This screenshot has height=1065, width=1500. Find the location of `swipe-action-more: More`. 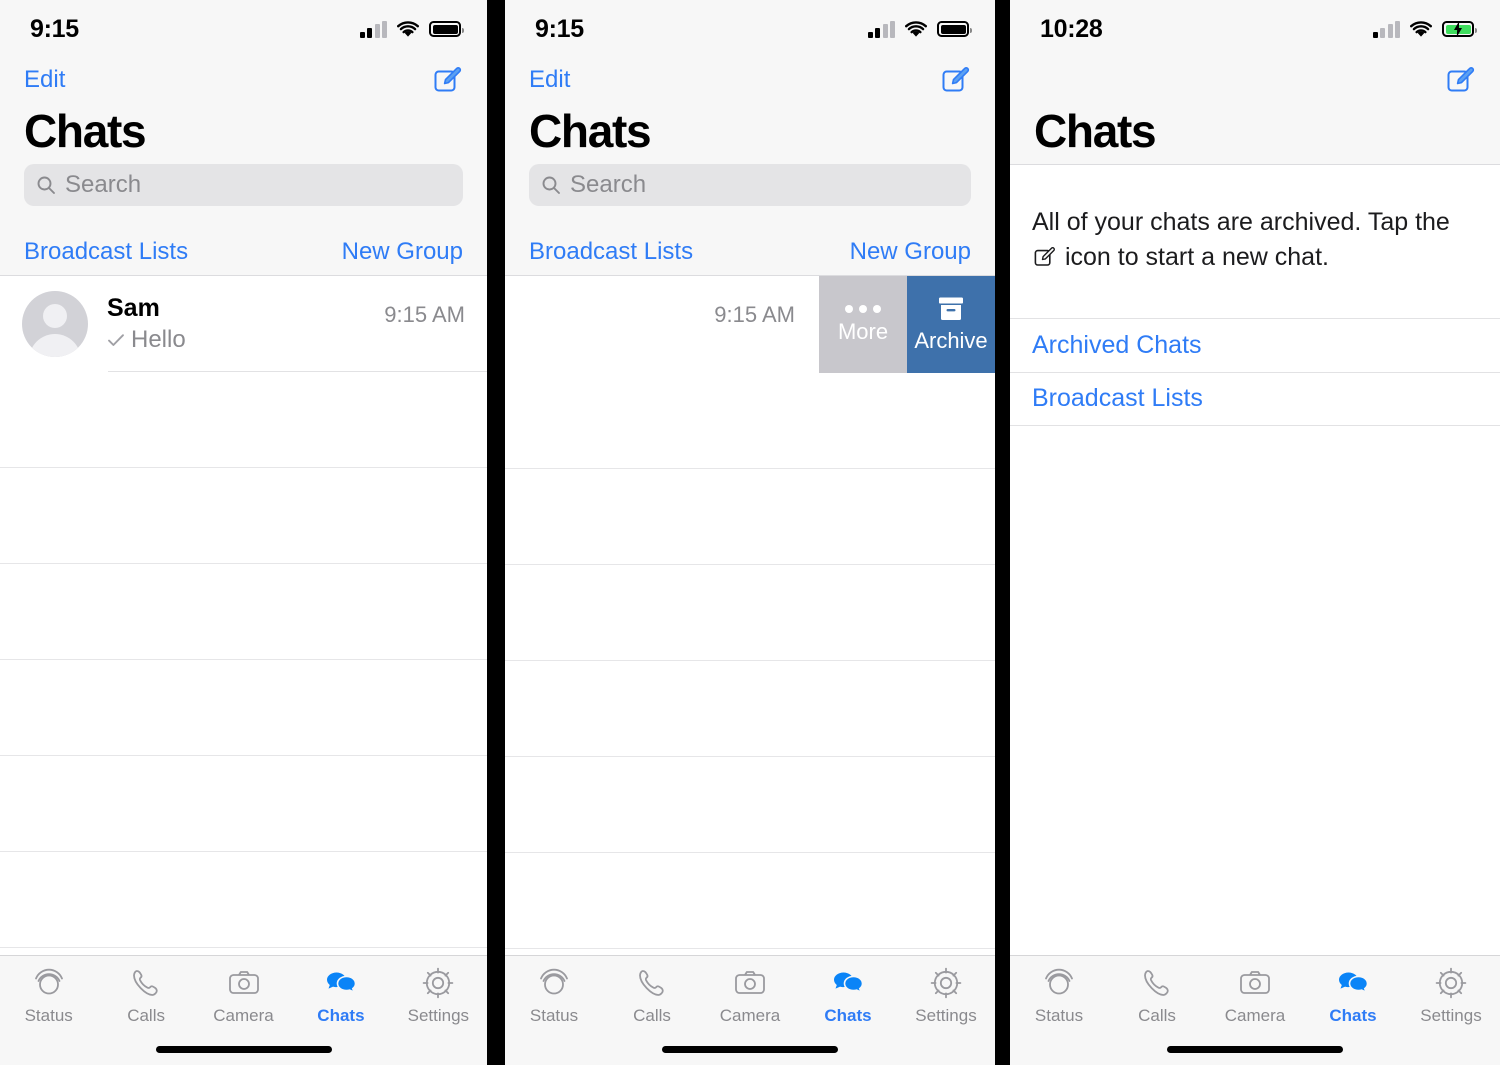

swipe-action-more: More is located at coordinates (863, 325).